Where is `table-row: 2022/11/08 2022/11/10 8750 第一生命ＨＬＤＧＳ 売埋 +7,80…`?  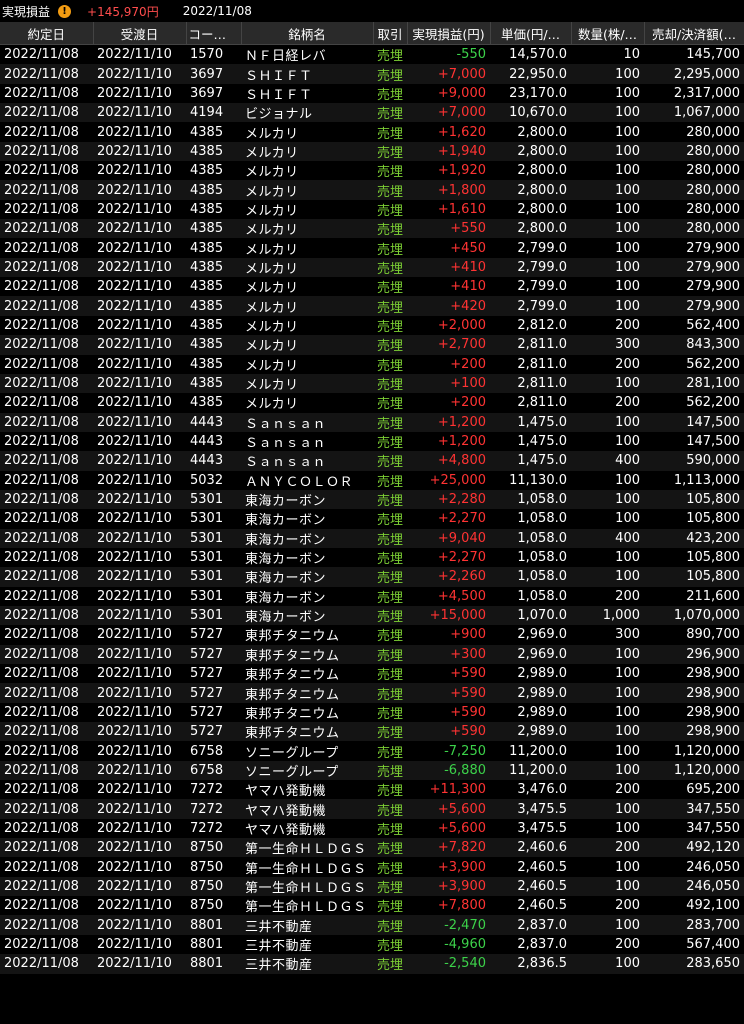
table-row: 2022/11/08 2022/11/10 8750 第一生命ＨＬＤＧＳ 売埋 +7,80… is located at coordinates (372, 906).